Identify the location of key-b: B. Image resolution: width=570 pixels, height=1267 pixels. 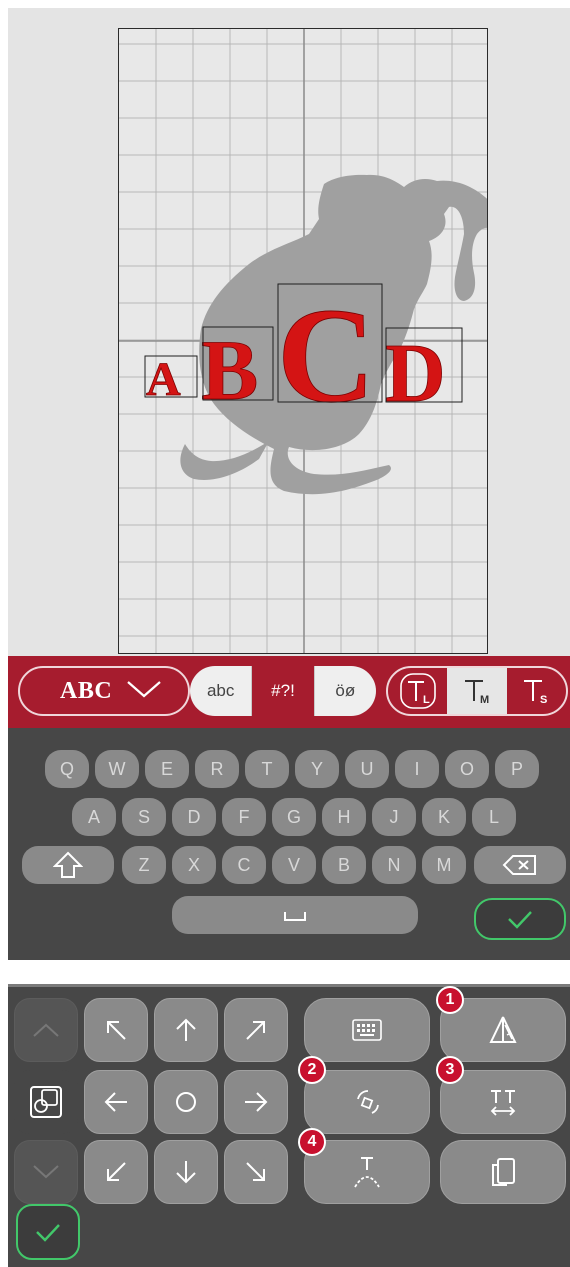
(344, 865).